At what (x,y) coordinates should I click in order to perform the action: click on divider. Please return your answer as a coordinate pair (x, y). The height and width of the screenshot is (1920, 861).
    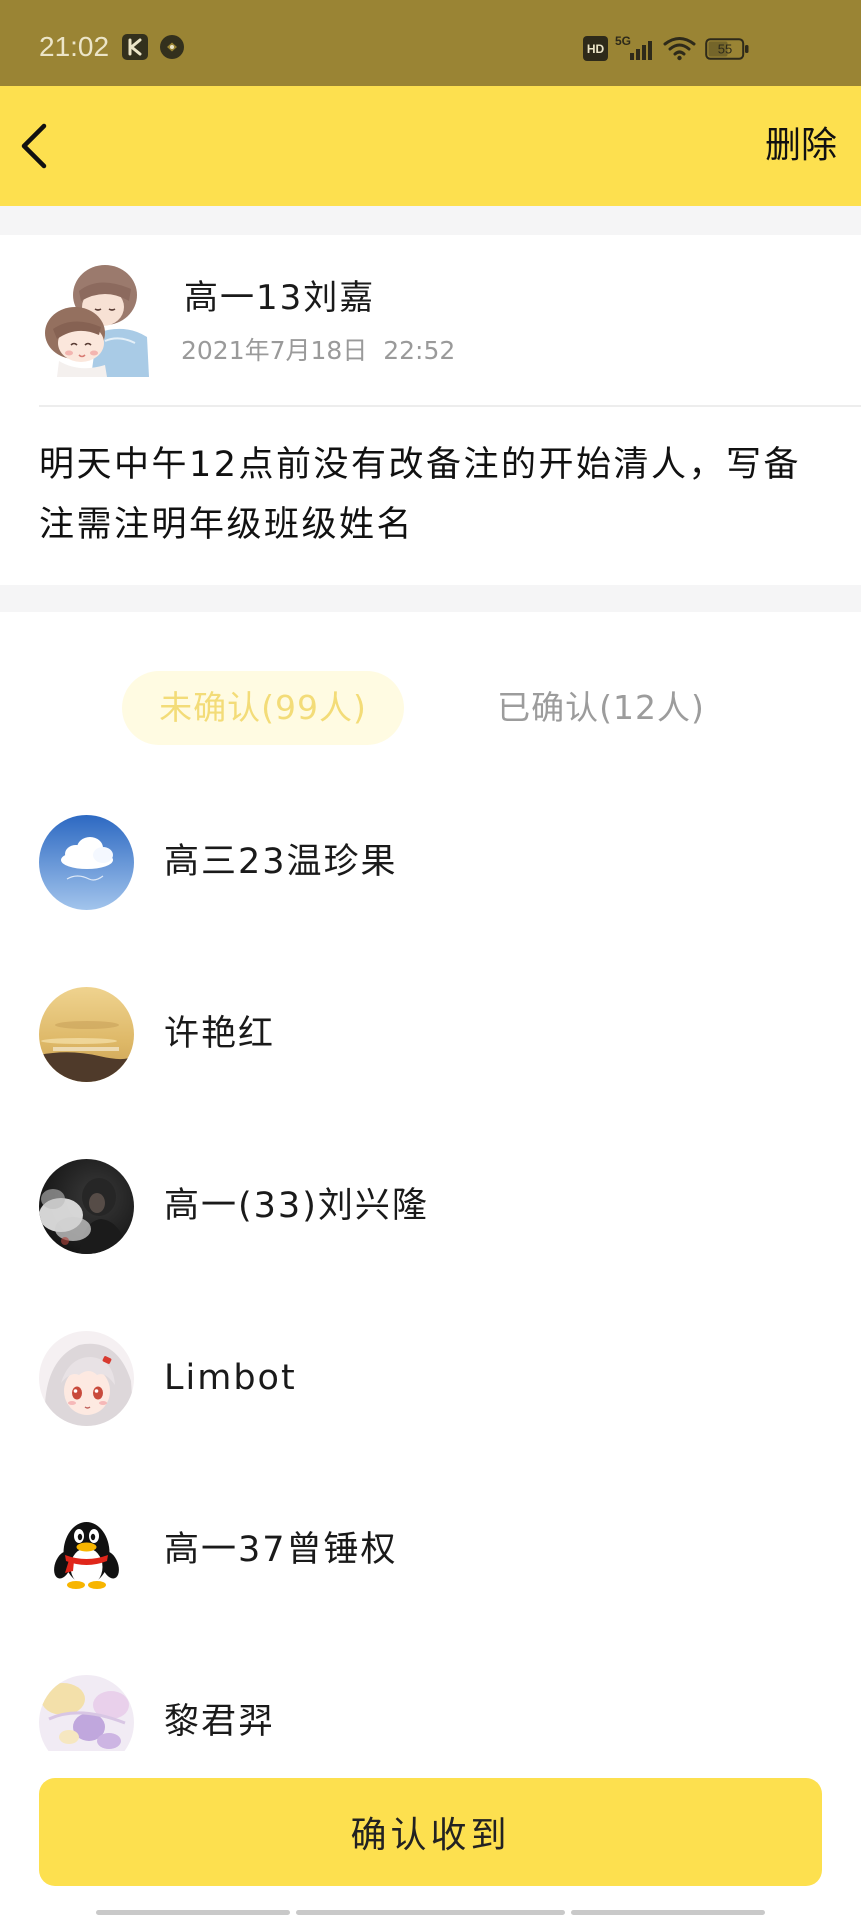
    Looking at the image, I should click on (450, 406).